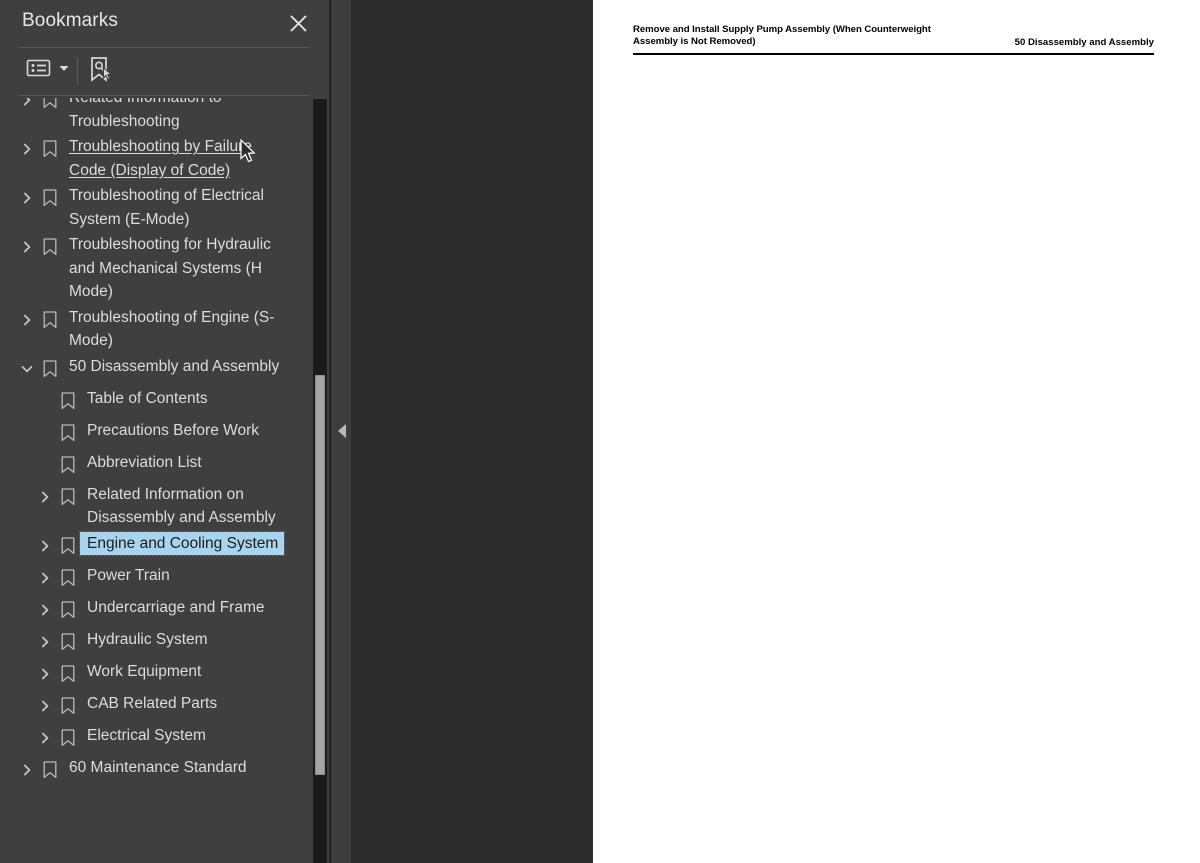 The height and width of the screenshot is (863, 1200). I want to click on bookmark-label: Troubleshooting of Engine (S-Mode), so click(172, 329).